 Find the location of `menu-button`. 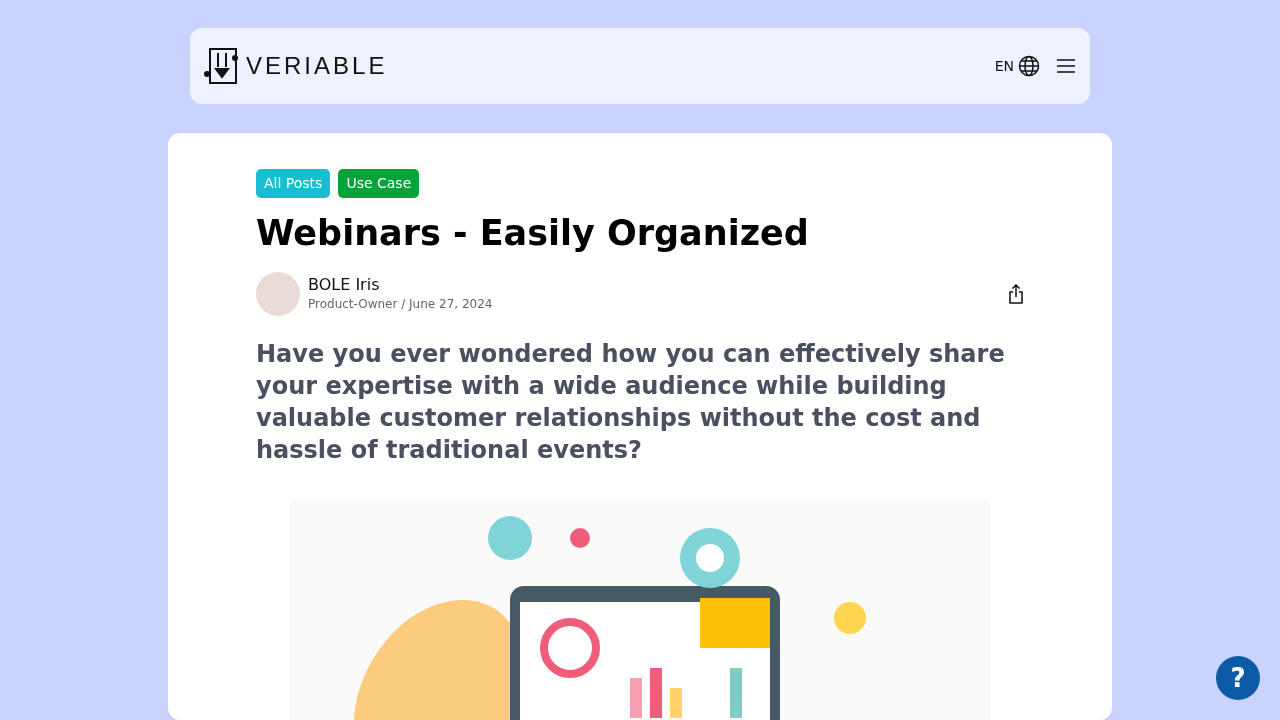

menu-button is located at coordinates (1066, 66).